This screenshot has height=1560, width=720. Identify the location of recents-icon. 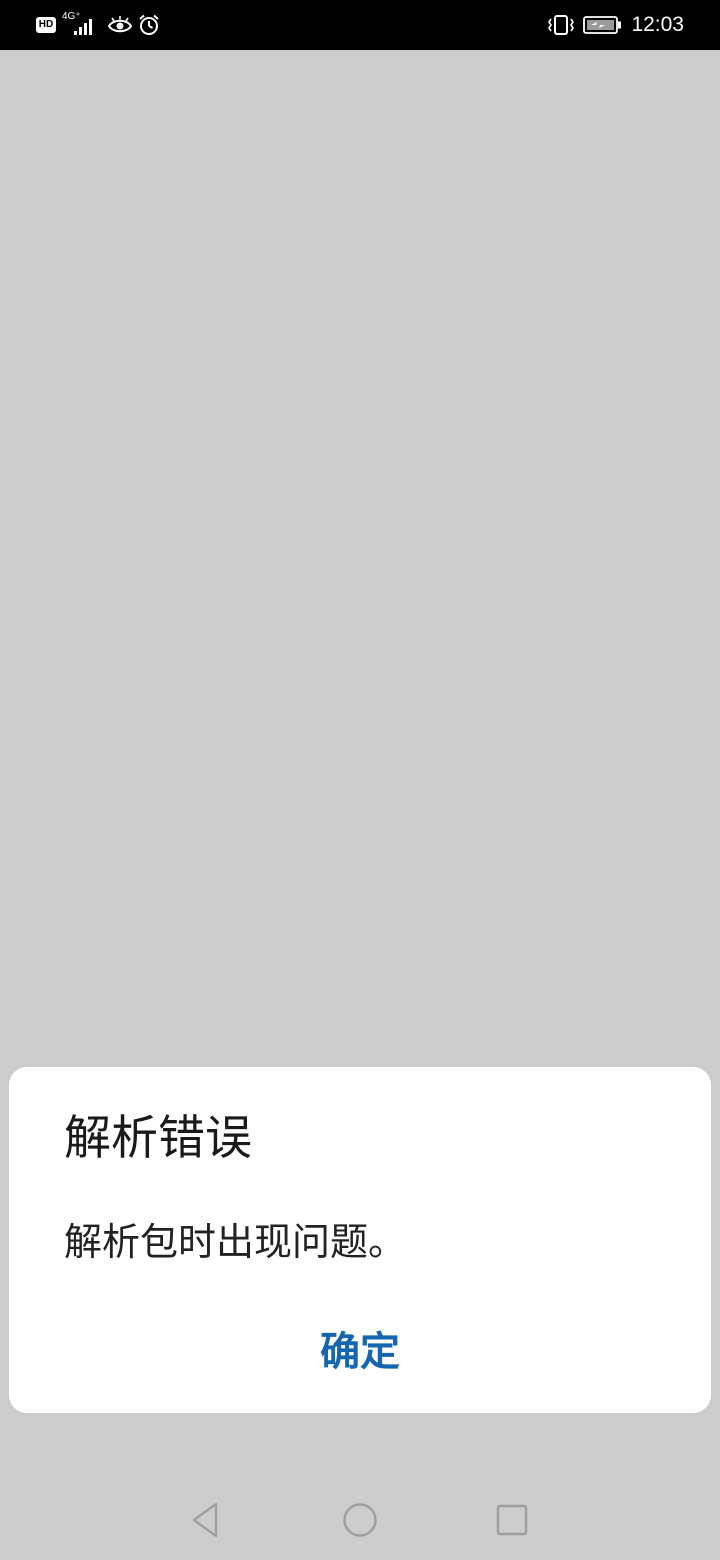
(512, 1520).